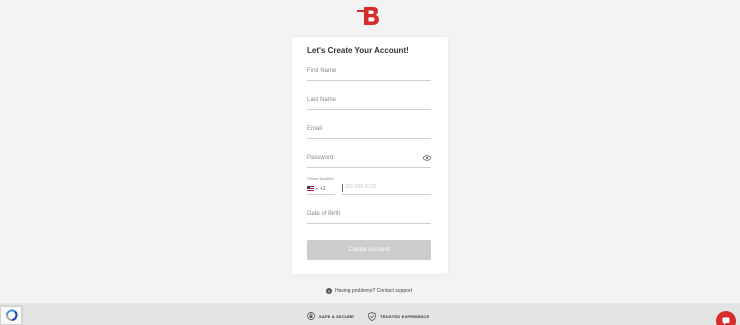  I want to click on phone-row: ▾ +1 201-555-0123, so click(369, 189).